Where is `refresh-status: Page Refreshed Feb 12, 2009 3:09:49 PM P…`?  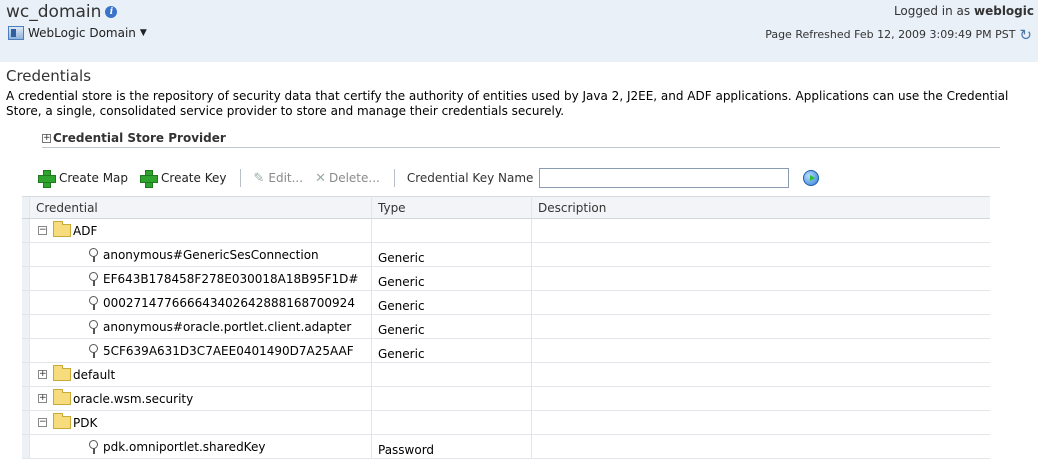 refresh-status: Page Refreshed Feb 12, 2009 3:09:49 PM P… is located at coordinates (898, 34).